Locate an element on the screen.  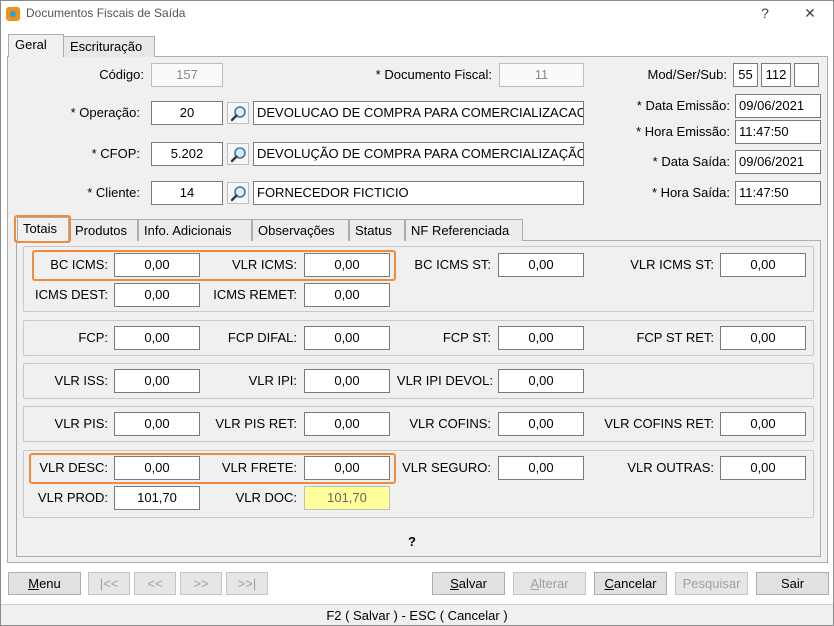
cfop-search-icon is located at coordinates (238, 154).